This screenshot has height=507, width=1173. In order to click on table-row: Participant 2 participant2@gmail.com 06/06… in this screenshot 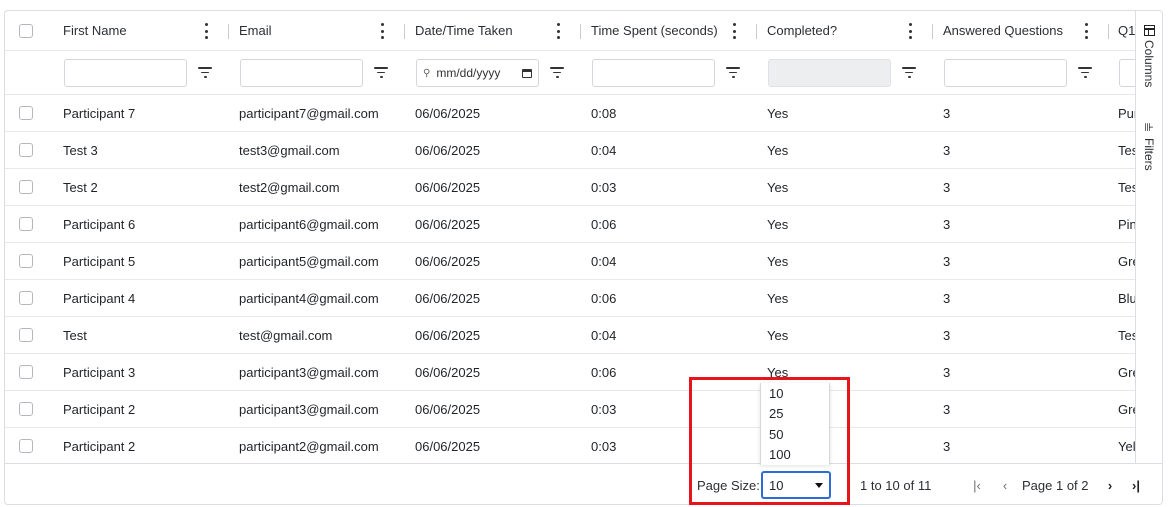, I will do `click(570, 445)`.